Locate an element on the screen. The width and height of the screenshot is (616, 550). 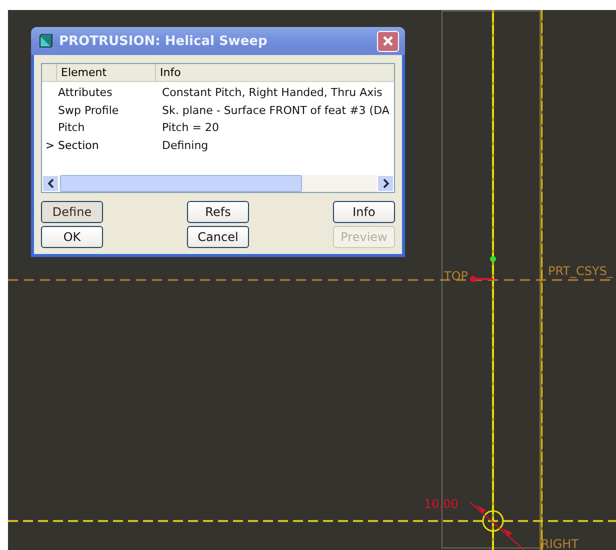
current-marker: > is located at coordinates (50, 145).